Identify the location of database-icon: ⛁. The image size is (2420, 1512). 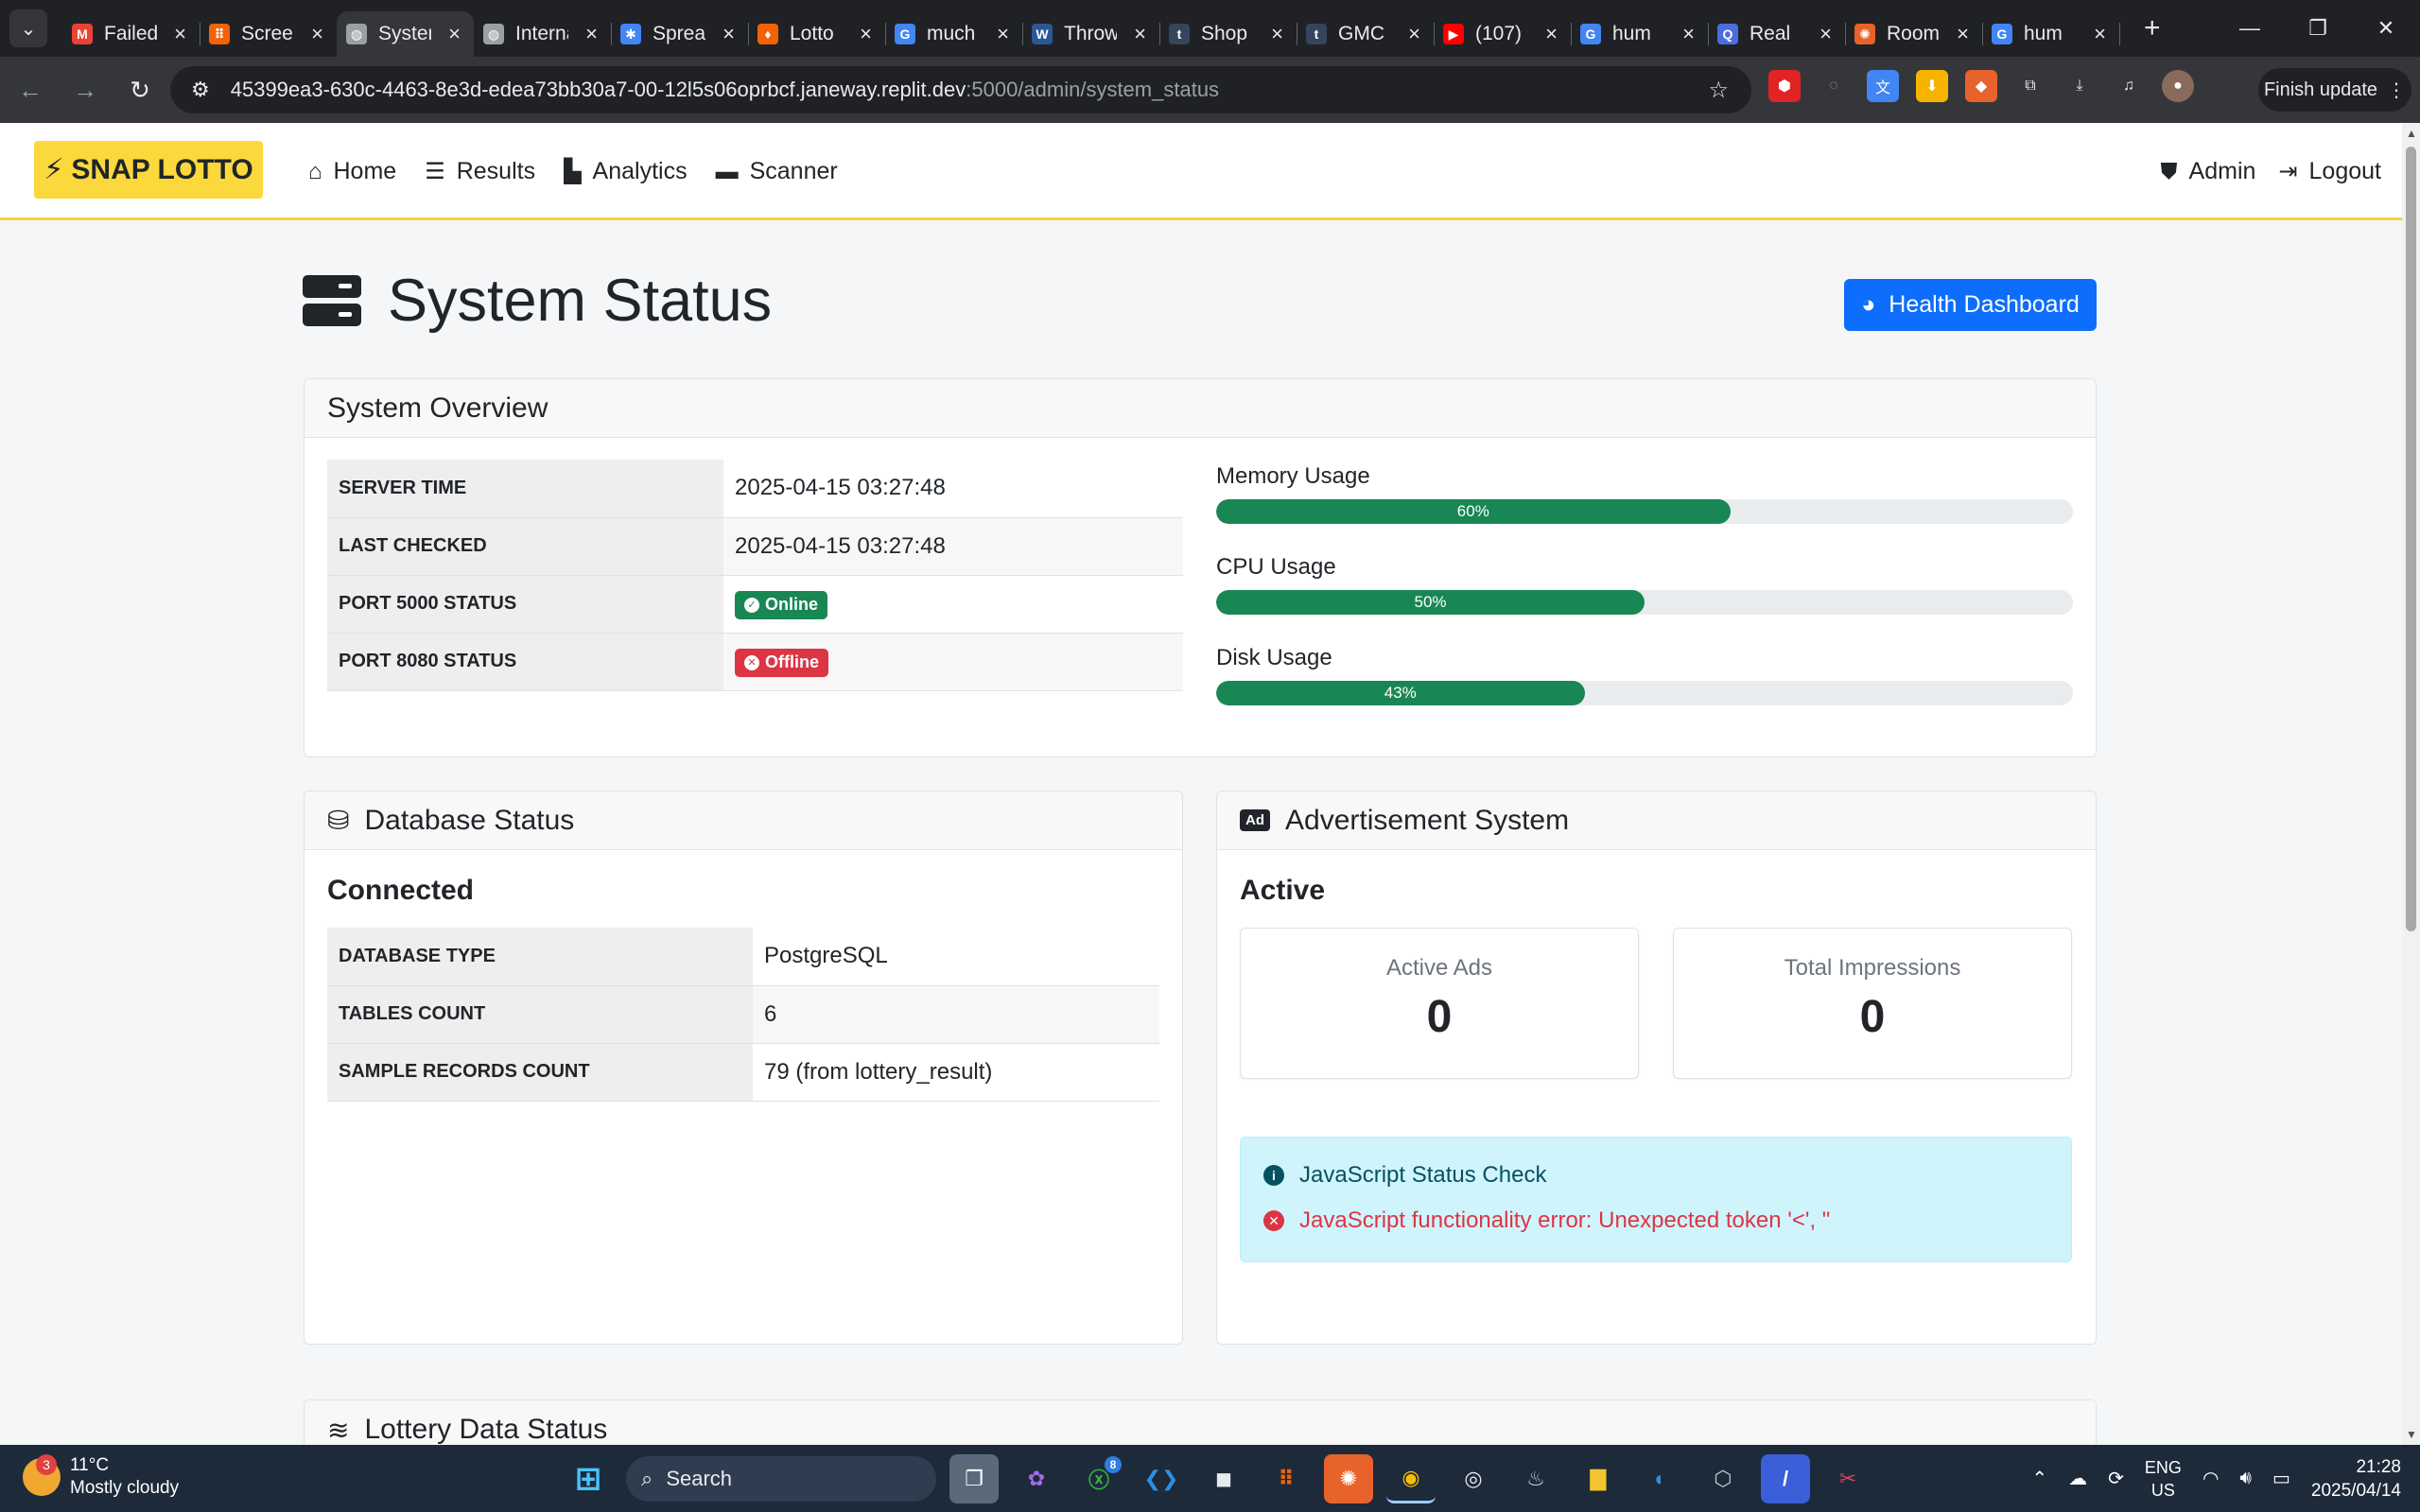
(339, 820).